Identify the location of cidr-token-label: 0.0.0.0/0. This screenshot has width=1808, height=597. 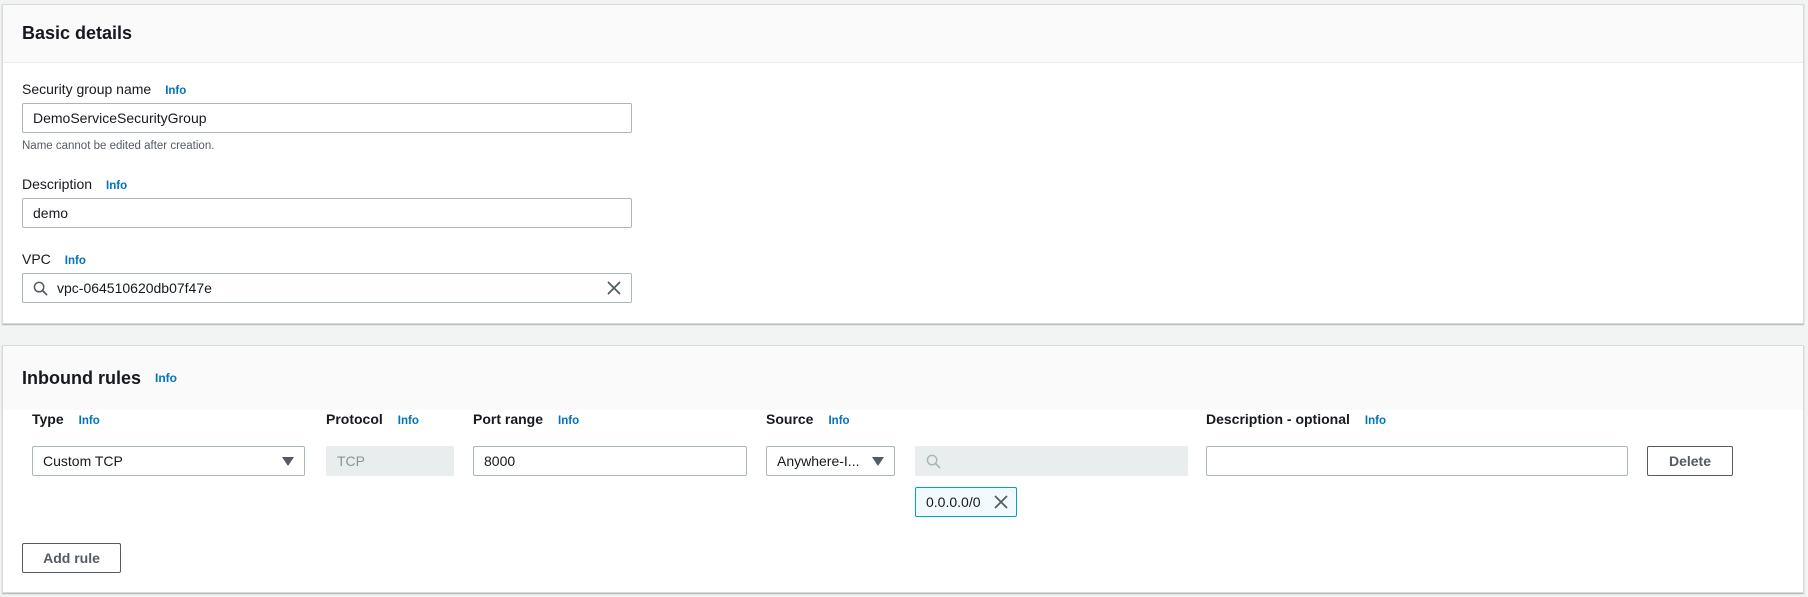
(953, 502).